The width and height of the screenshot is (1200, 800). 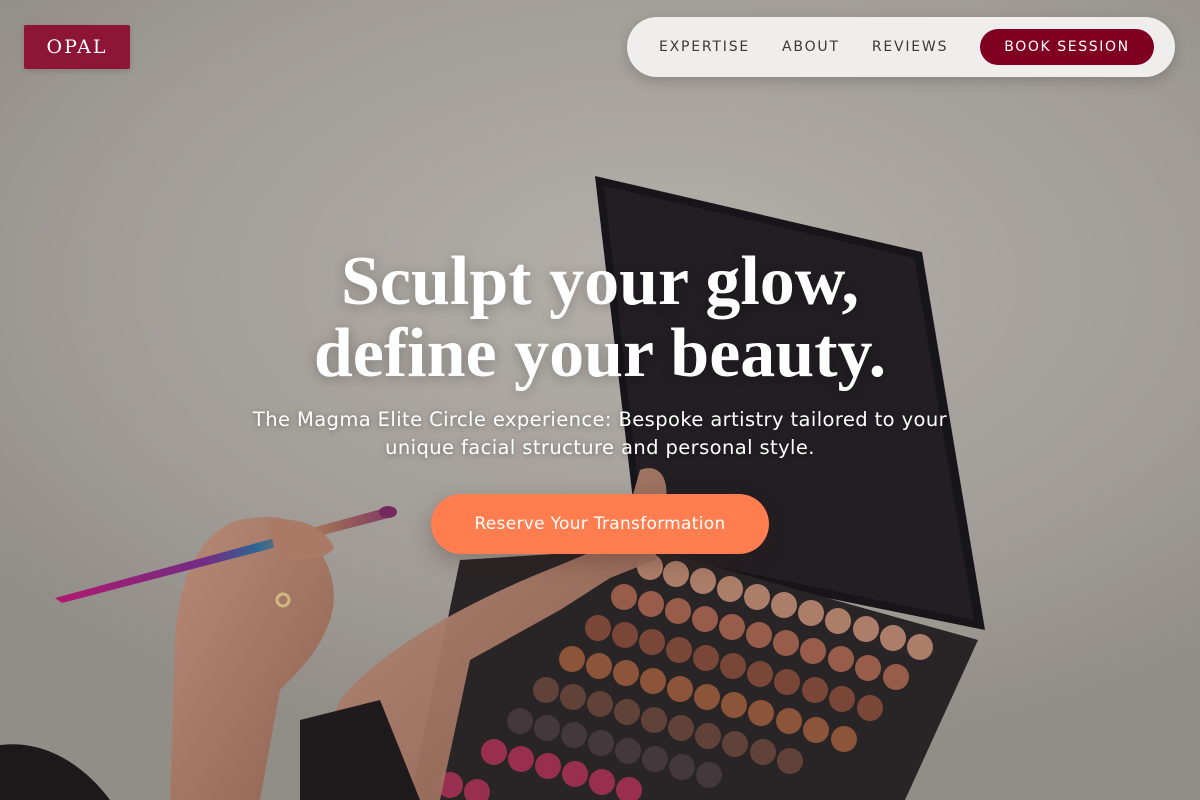 I want to click on main-navigation: EXPERTISE ABOUT REVIEWS BOOK SESSION, so click(x=901, y=47).